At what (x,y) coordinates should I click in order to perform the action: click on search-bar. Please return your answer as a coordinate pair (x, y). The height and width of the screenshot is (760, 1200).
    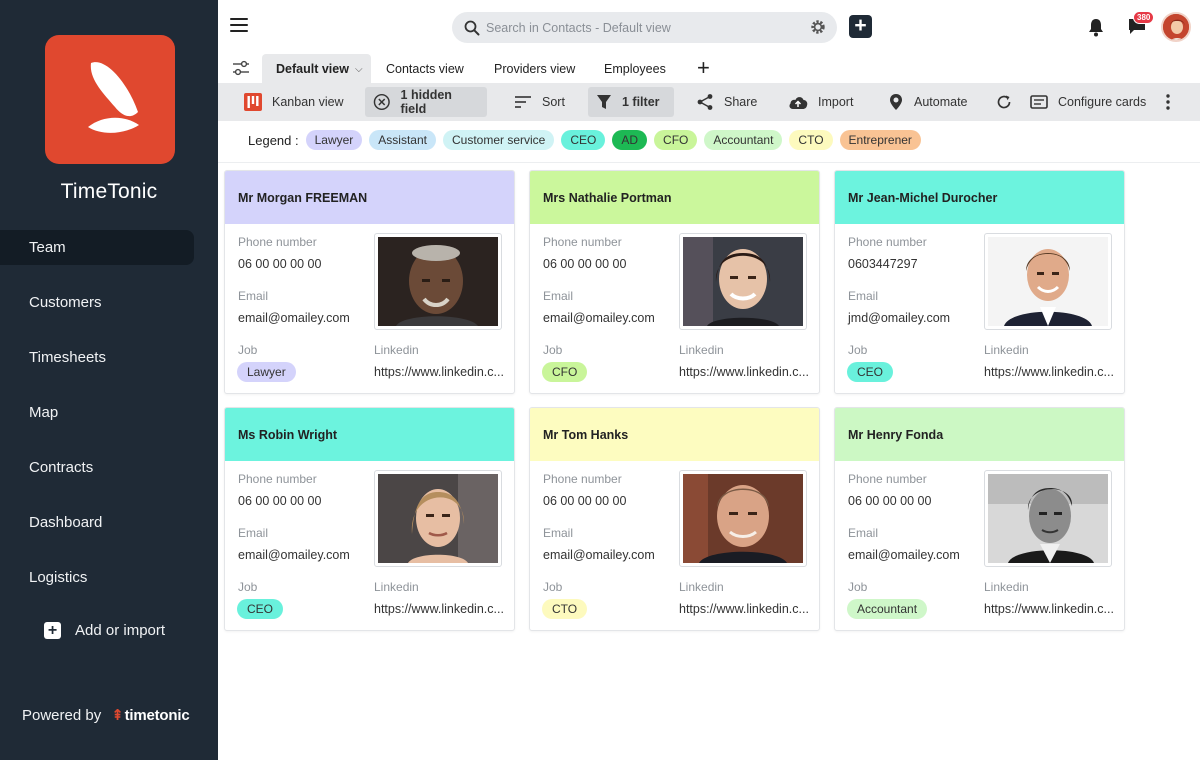
    Looking at the image, I should click on (644, 27).